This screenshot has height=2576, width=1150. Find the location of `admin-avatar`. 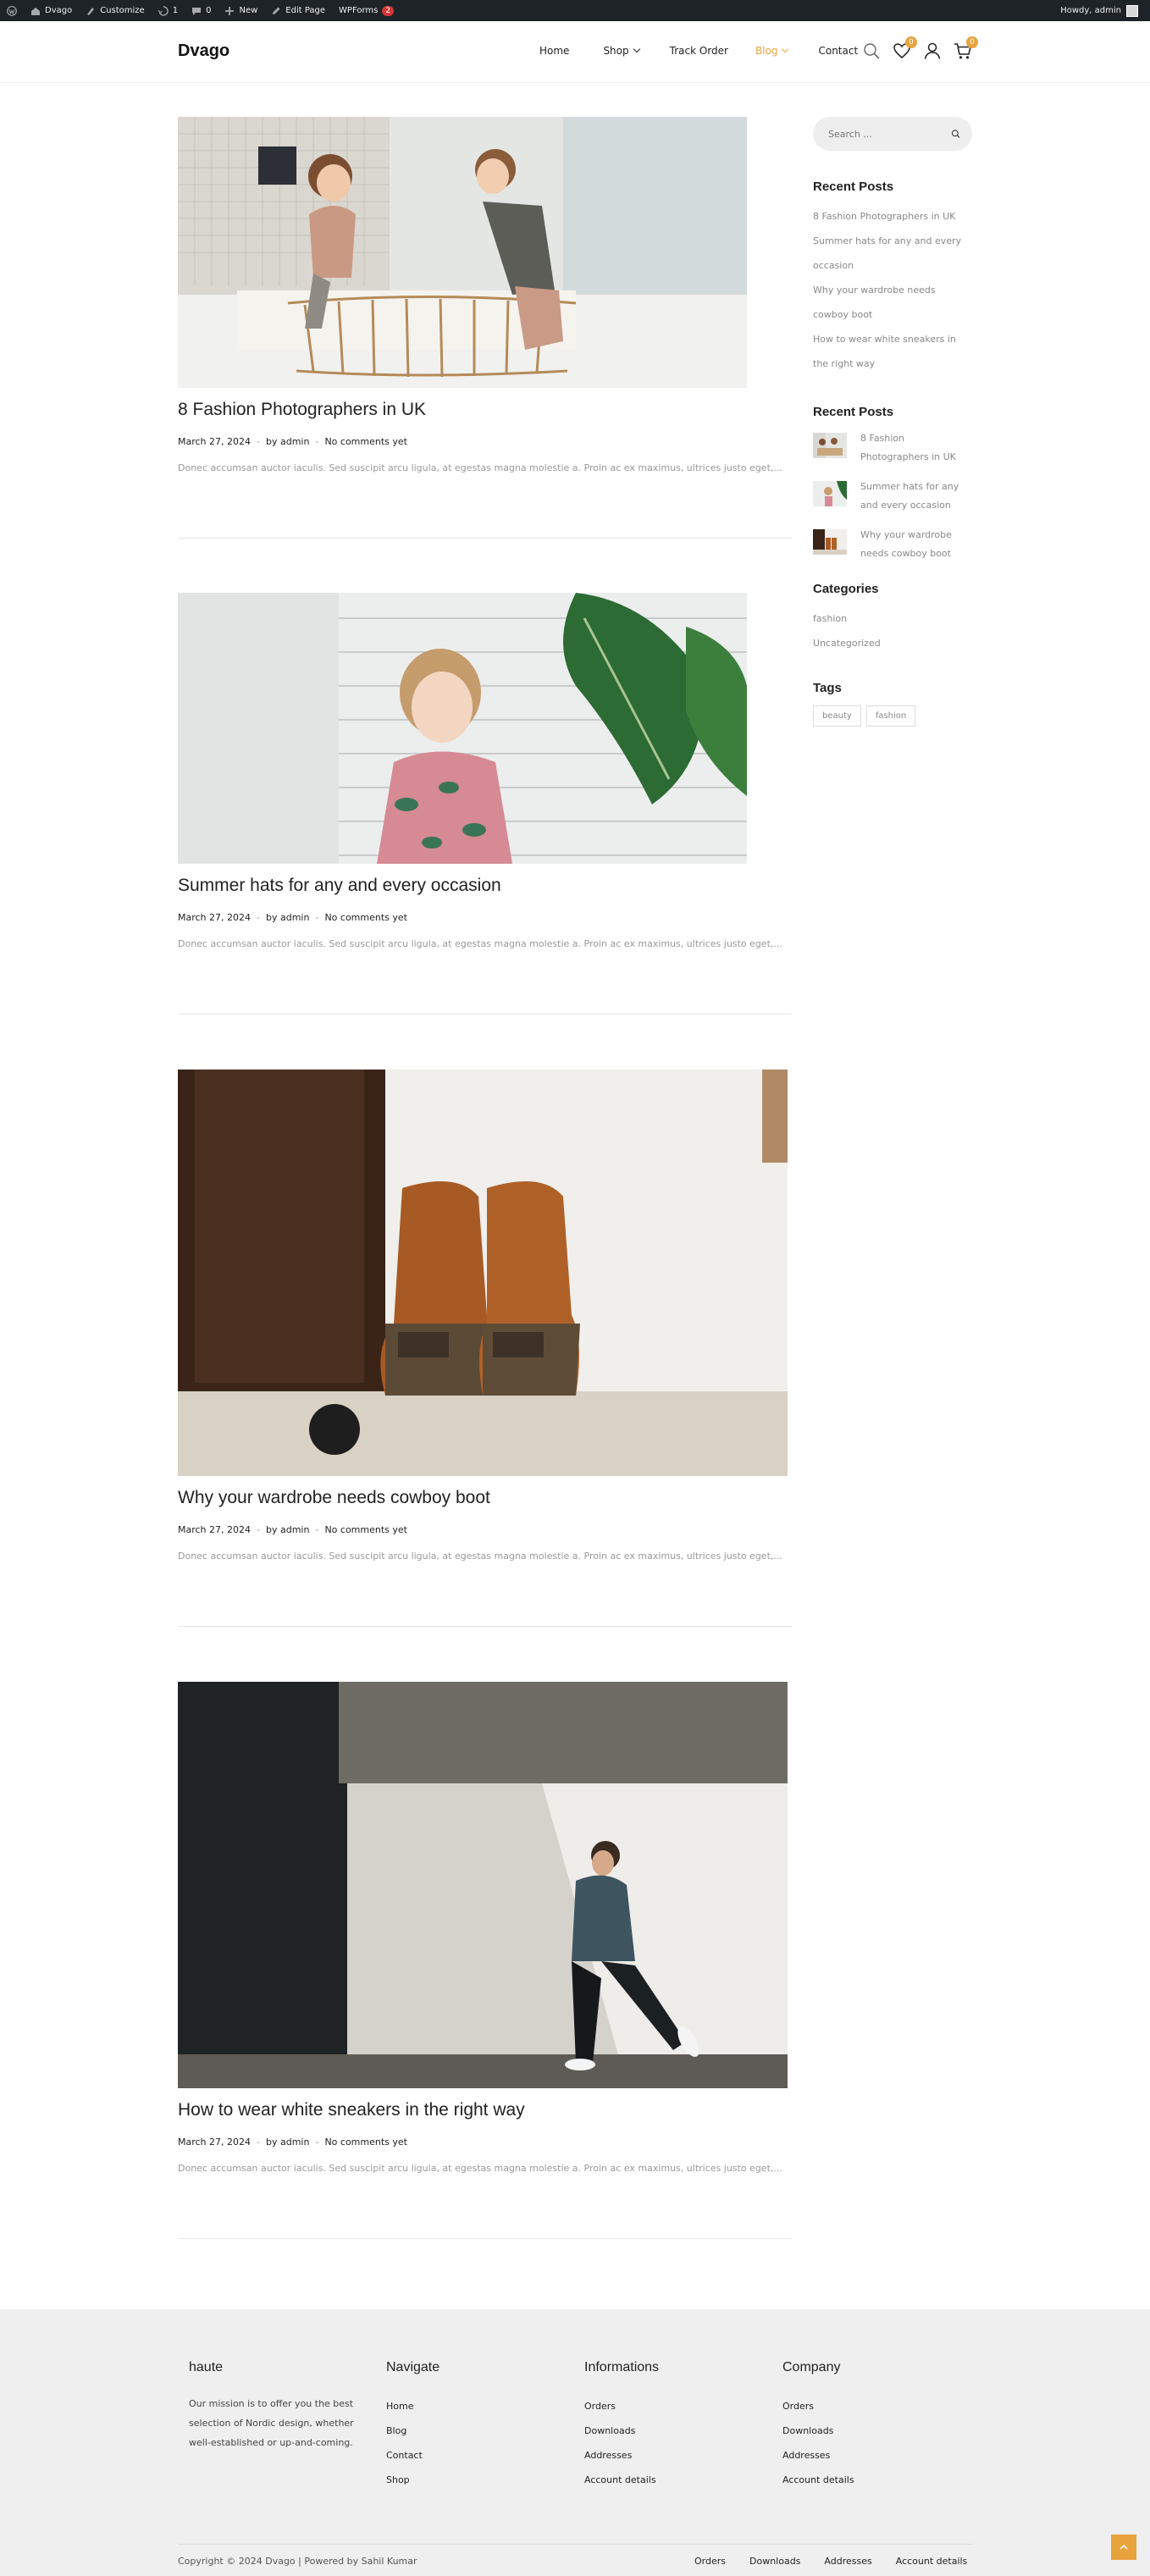

admin-avatar is located at coordinates (1132, 10).